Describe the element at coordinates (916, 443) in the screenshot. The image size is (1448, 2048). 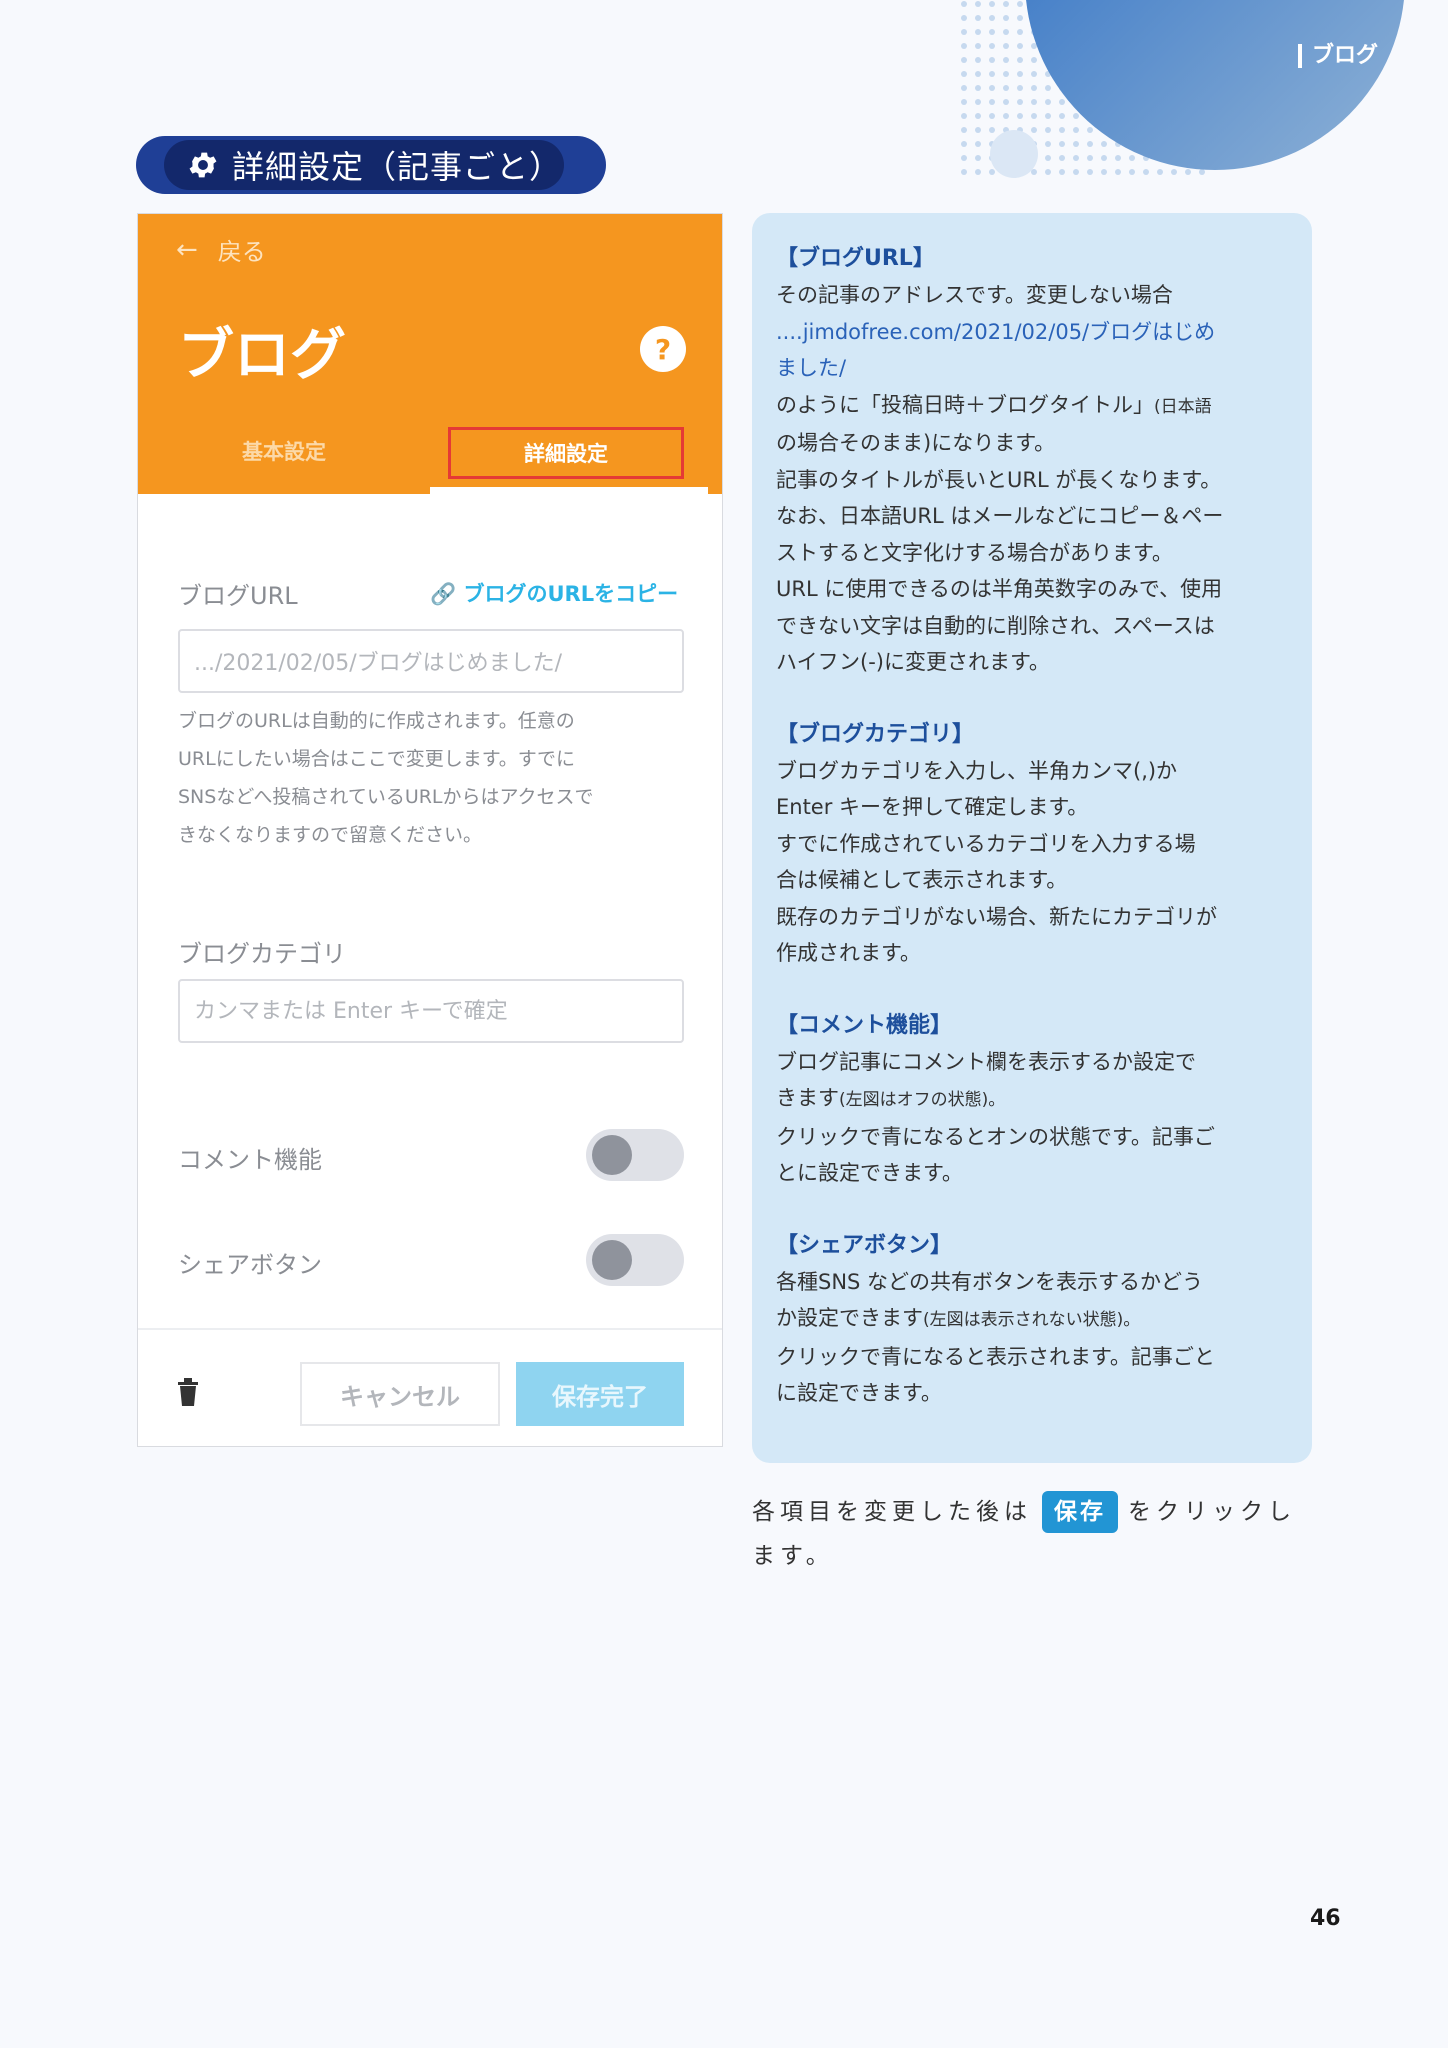
I see `explain-line: の場合そのまま)になります。` at that location.